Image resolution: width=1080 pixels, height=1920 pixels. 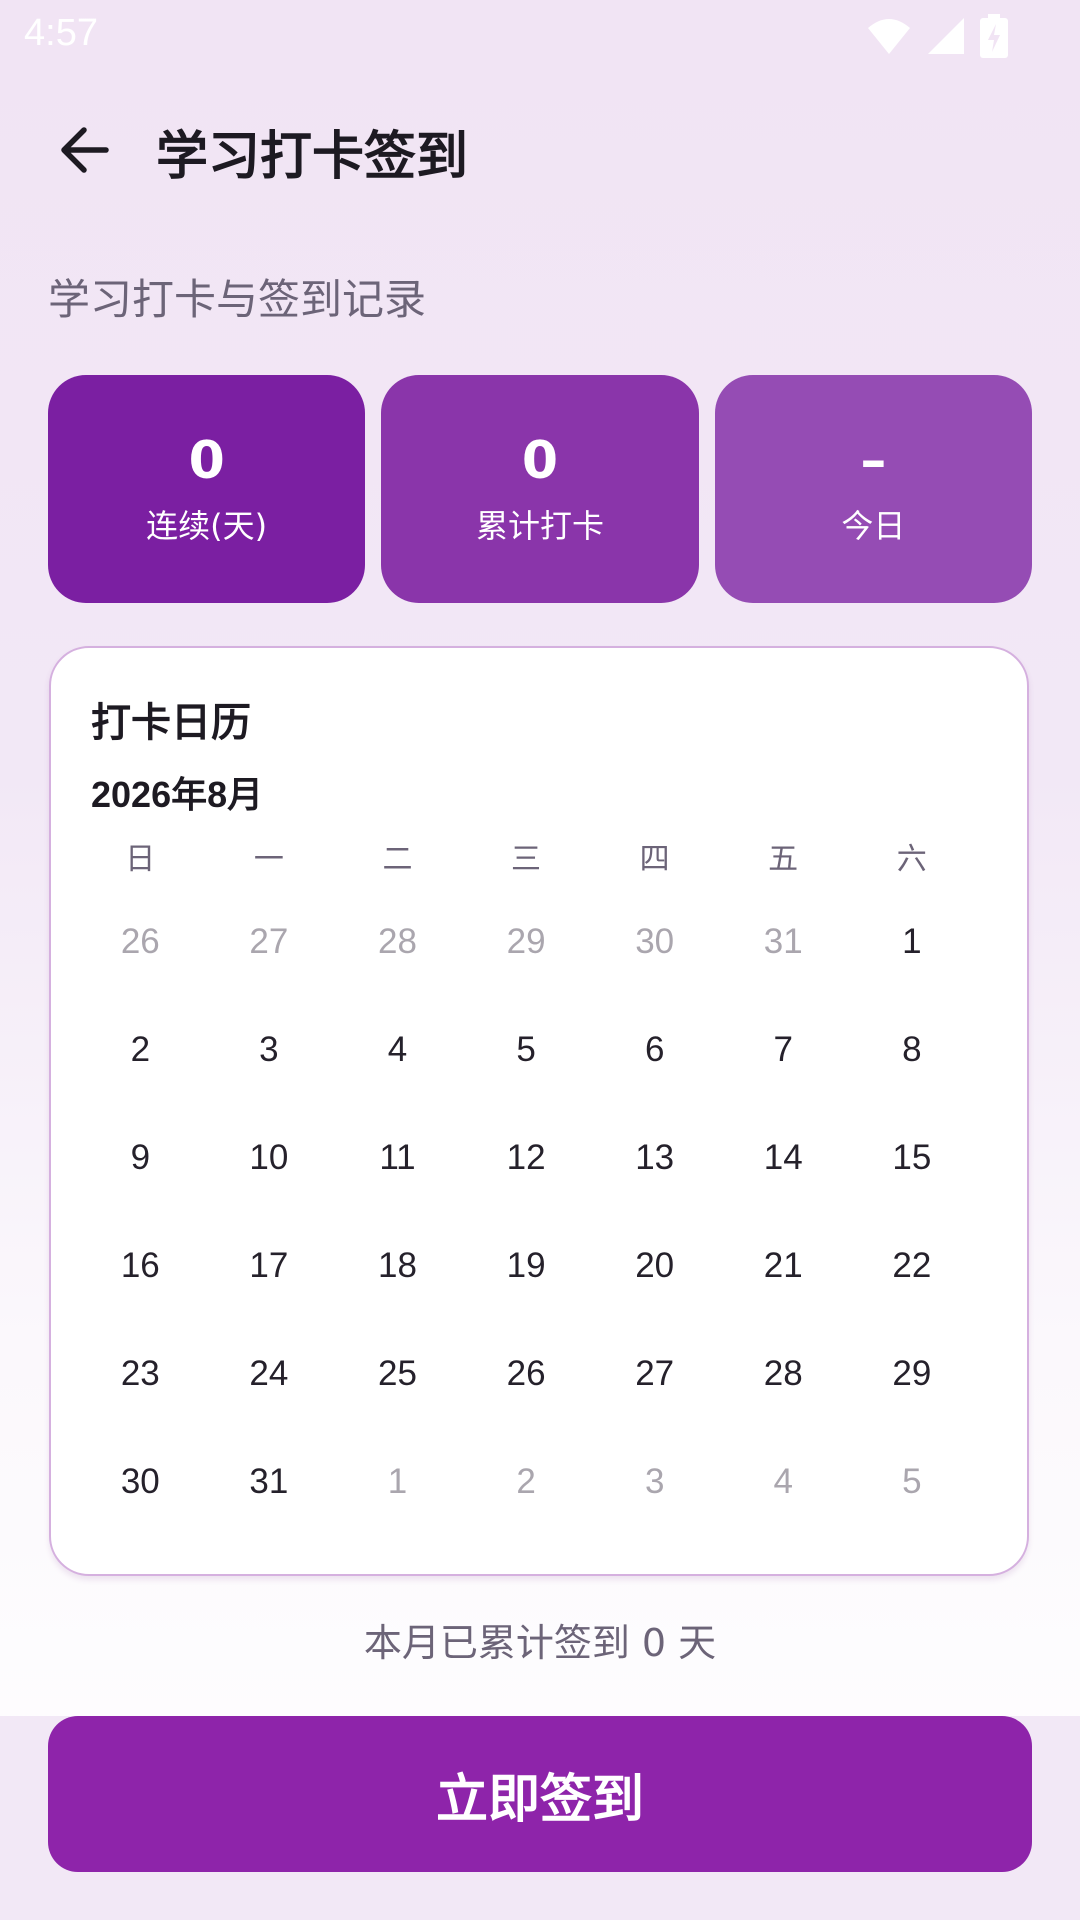 I want to click on battery-charging-icon, so click(x=994, y=38).